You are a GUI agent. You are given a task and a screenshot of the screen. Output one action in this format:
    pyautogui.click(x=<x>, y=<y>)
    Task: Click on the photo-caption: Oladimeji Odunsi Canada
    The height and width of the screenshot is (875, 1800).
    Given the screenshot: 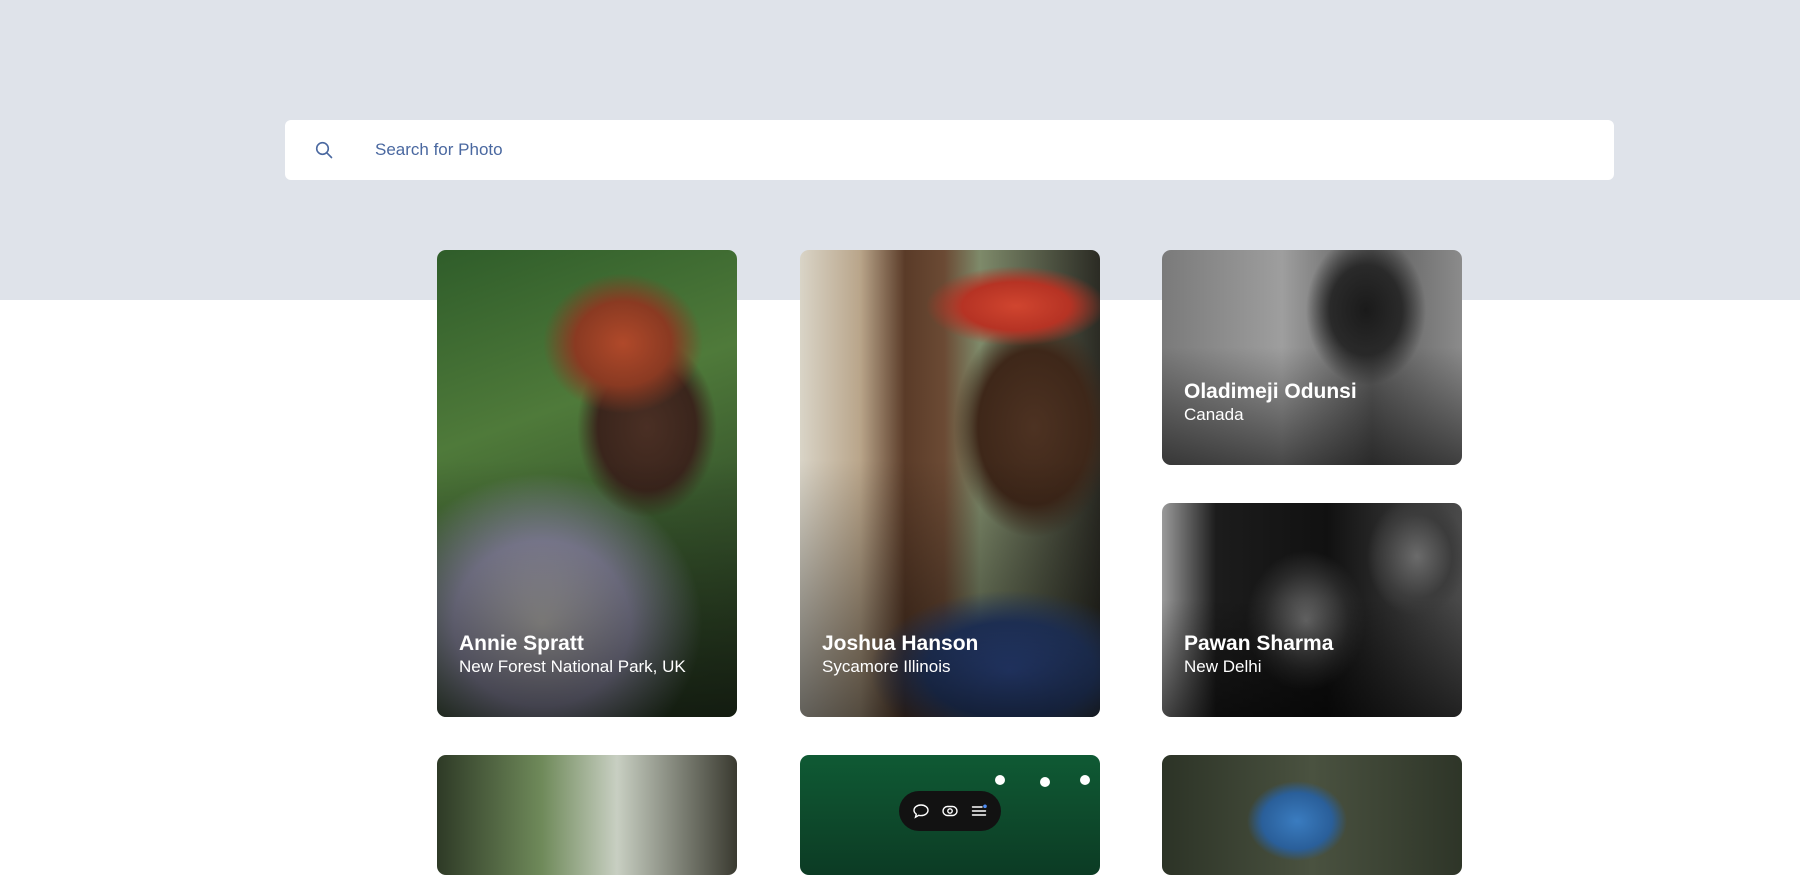 What is the action you would take?
    pyautogui.click(x=1270, y=402)
    